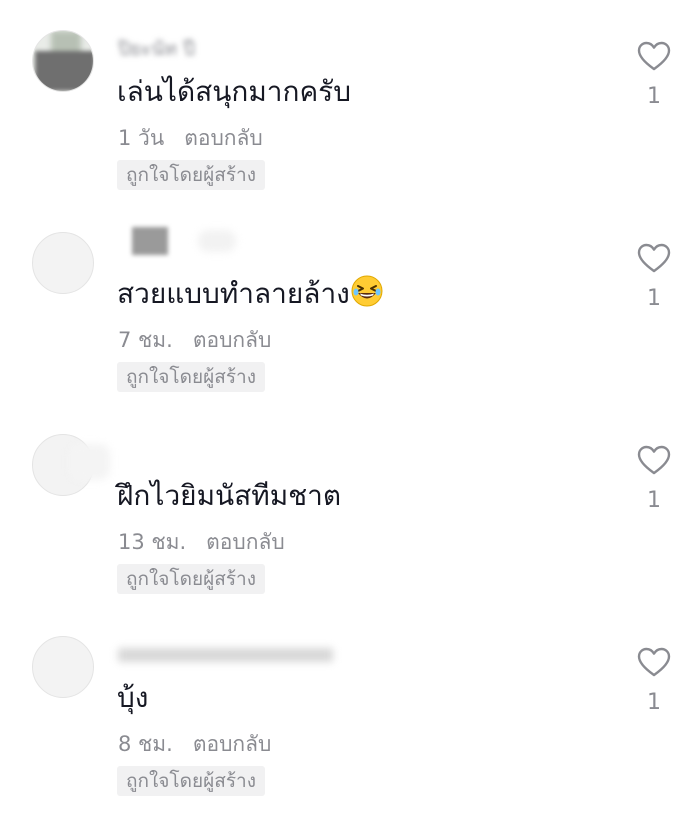  I want to click on comment-text: เล่นได้สนุกมากครับ, so click(234, 91).